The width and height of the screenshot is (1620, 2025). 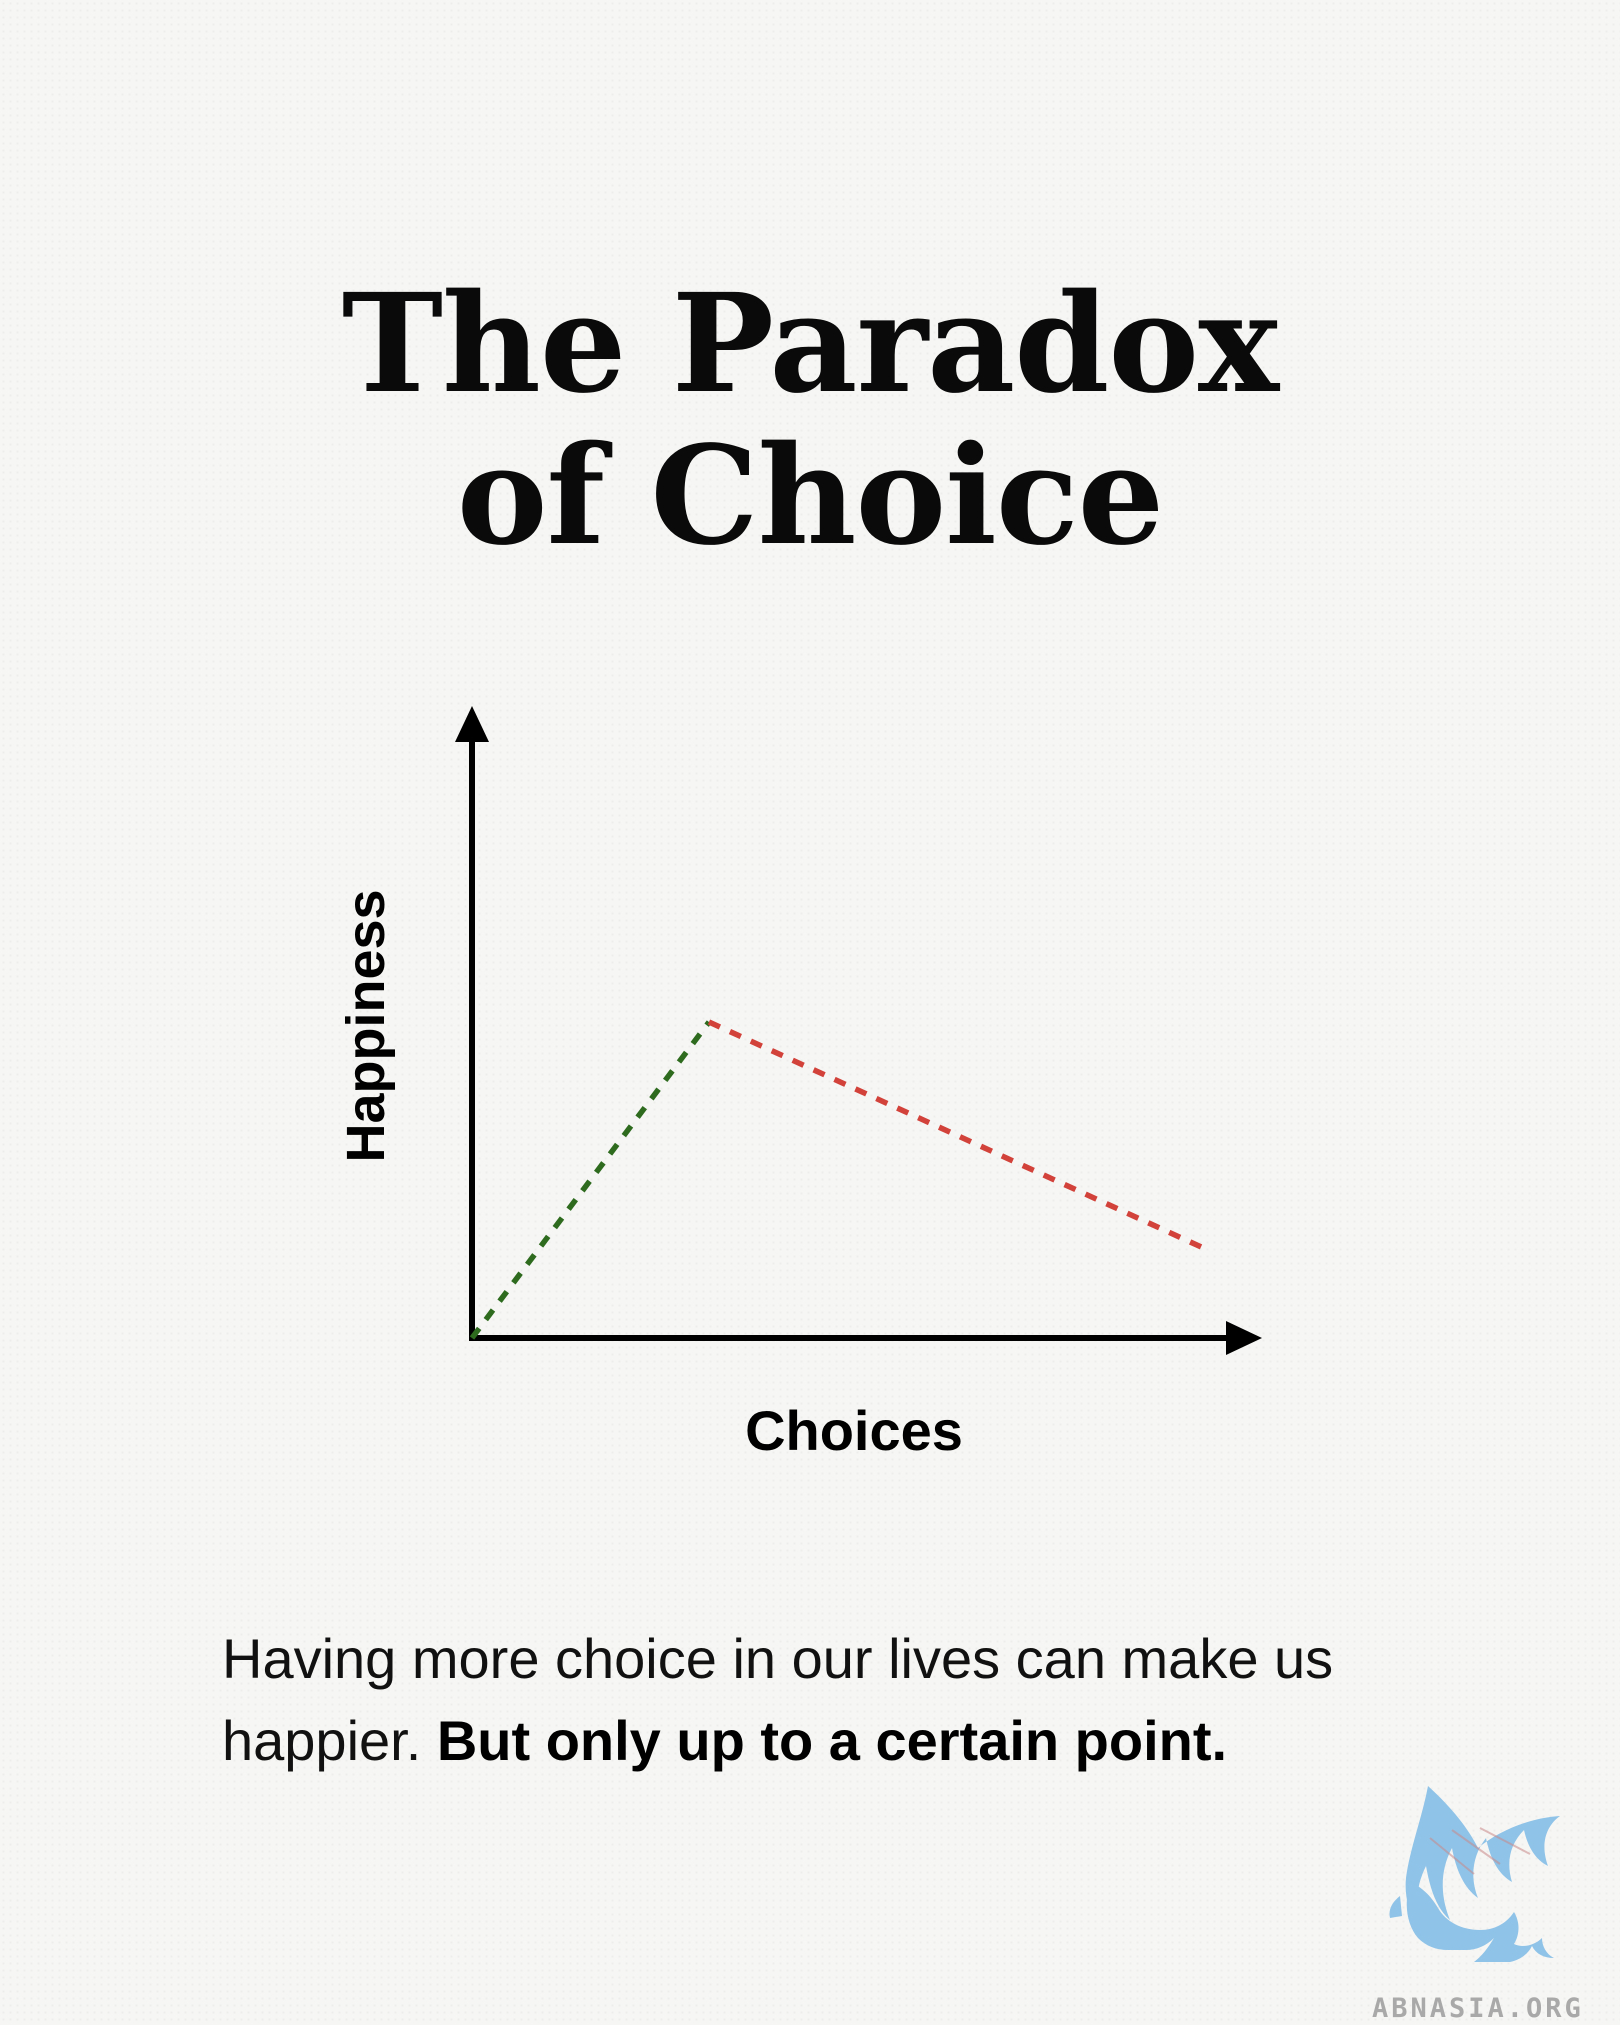 I want to click on y-axis-label: Happiness, so click(x=366, y=1026).